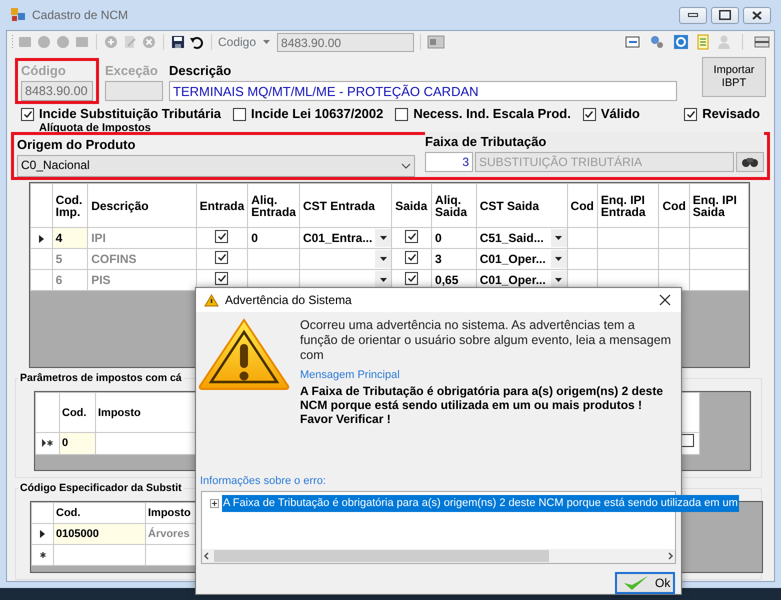 This screenshot has height=600, width=781. Describe the element at coordinates (142, 259) in the screenshot. I see `table-cell: COFINS` at that location.